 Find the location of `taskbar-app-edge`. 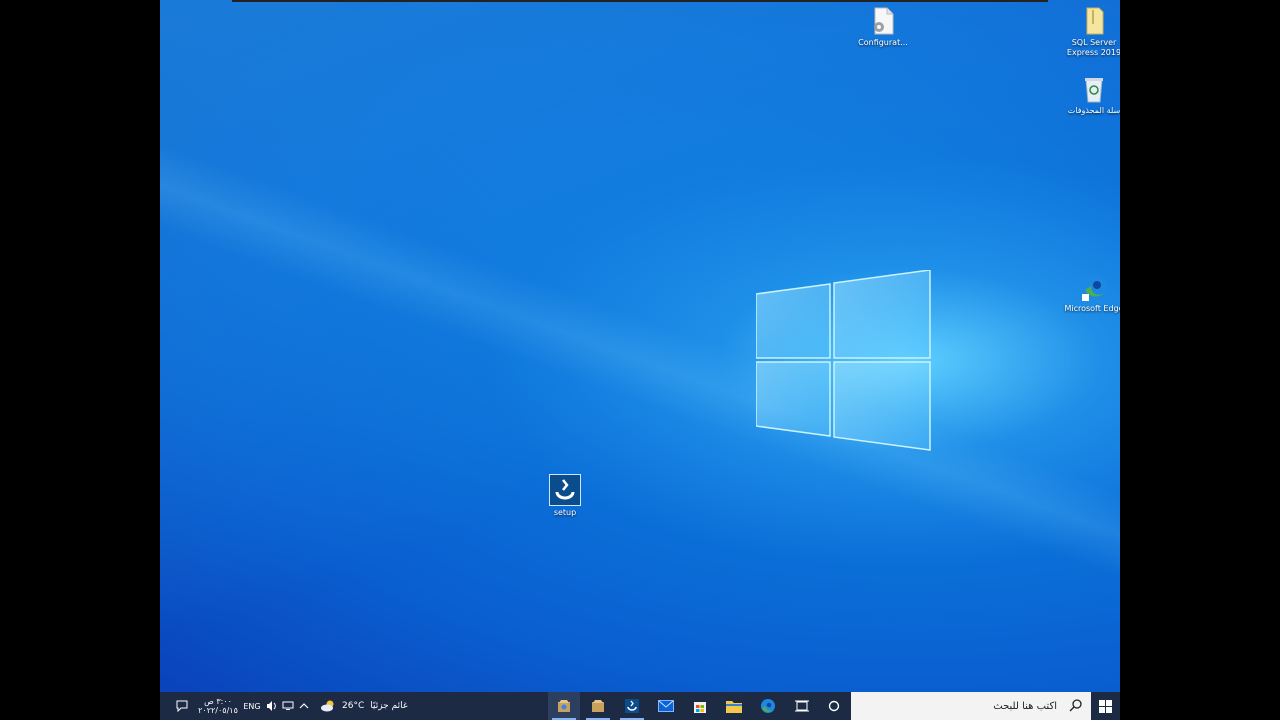

taskbar-app-edge is located at coordinates (768, 706).